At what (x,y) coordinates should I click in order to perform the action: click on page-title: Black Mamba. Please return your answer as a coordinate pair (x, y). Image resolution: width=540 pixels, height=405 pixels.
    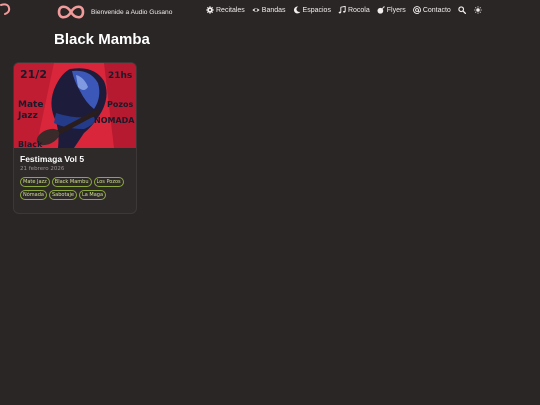
    Looking at the image, I should click on (102, 39).